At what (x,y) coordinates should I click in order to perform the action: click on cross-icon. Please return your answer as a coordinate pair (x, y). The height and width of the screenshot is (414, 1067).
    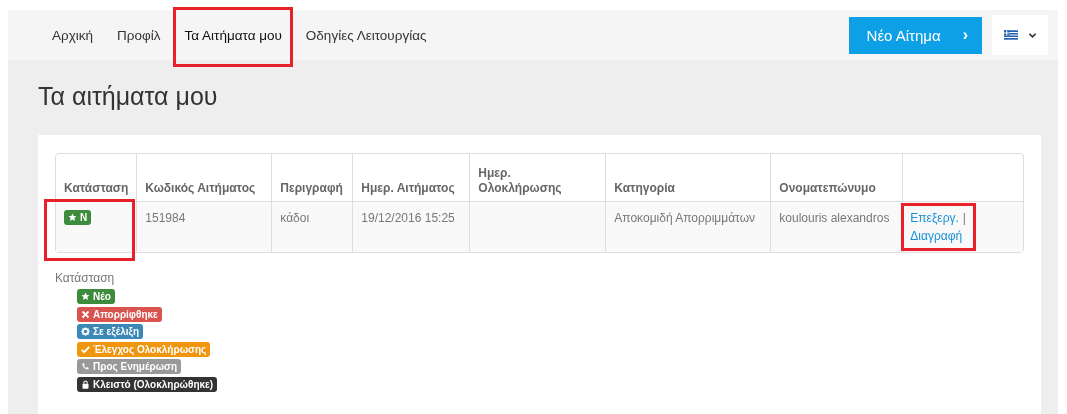
    Looking at the image, I should click on (85, 314).